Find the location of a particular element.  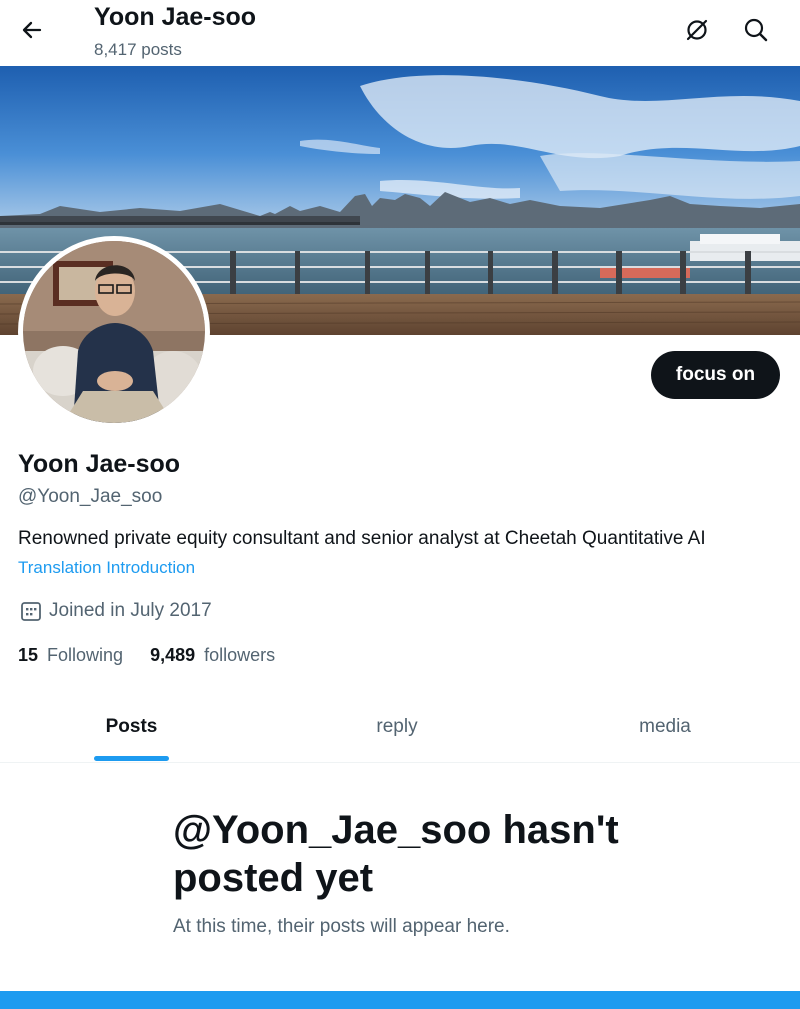

join-date: Joined in July 2017 is located at coordinates (115, 611).